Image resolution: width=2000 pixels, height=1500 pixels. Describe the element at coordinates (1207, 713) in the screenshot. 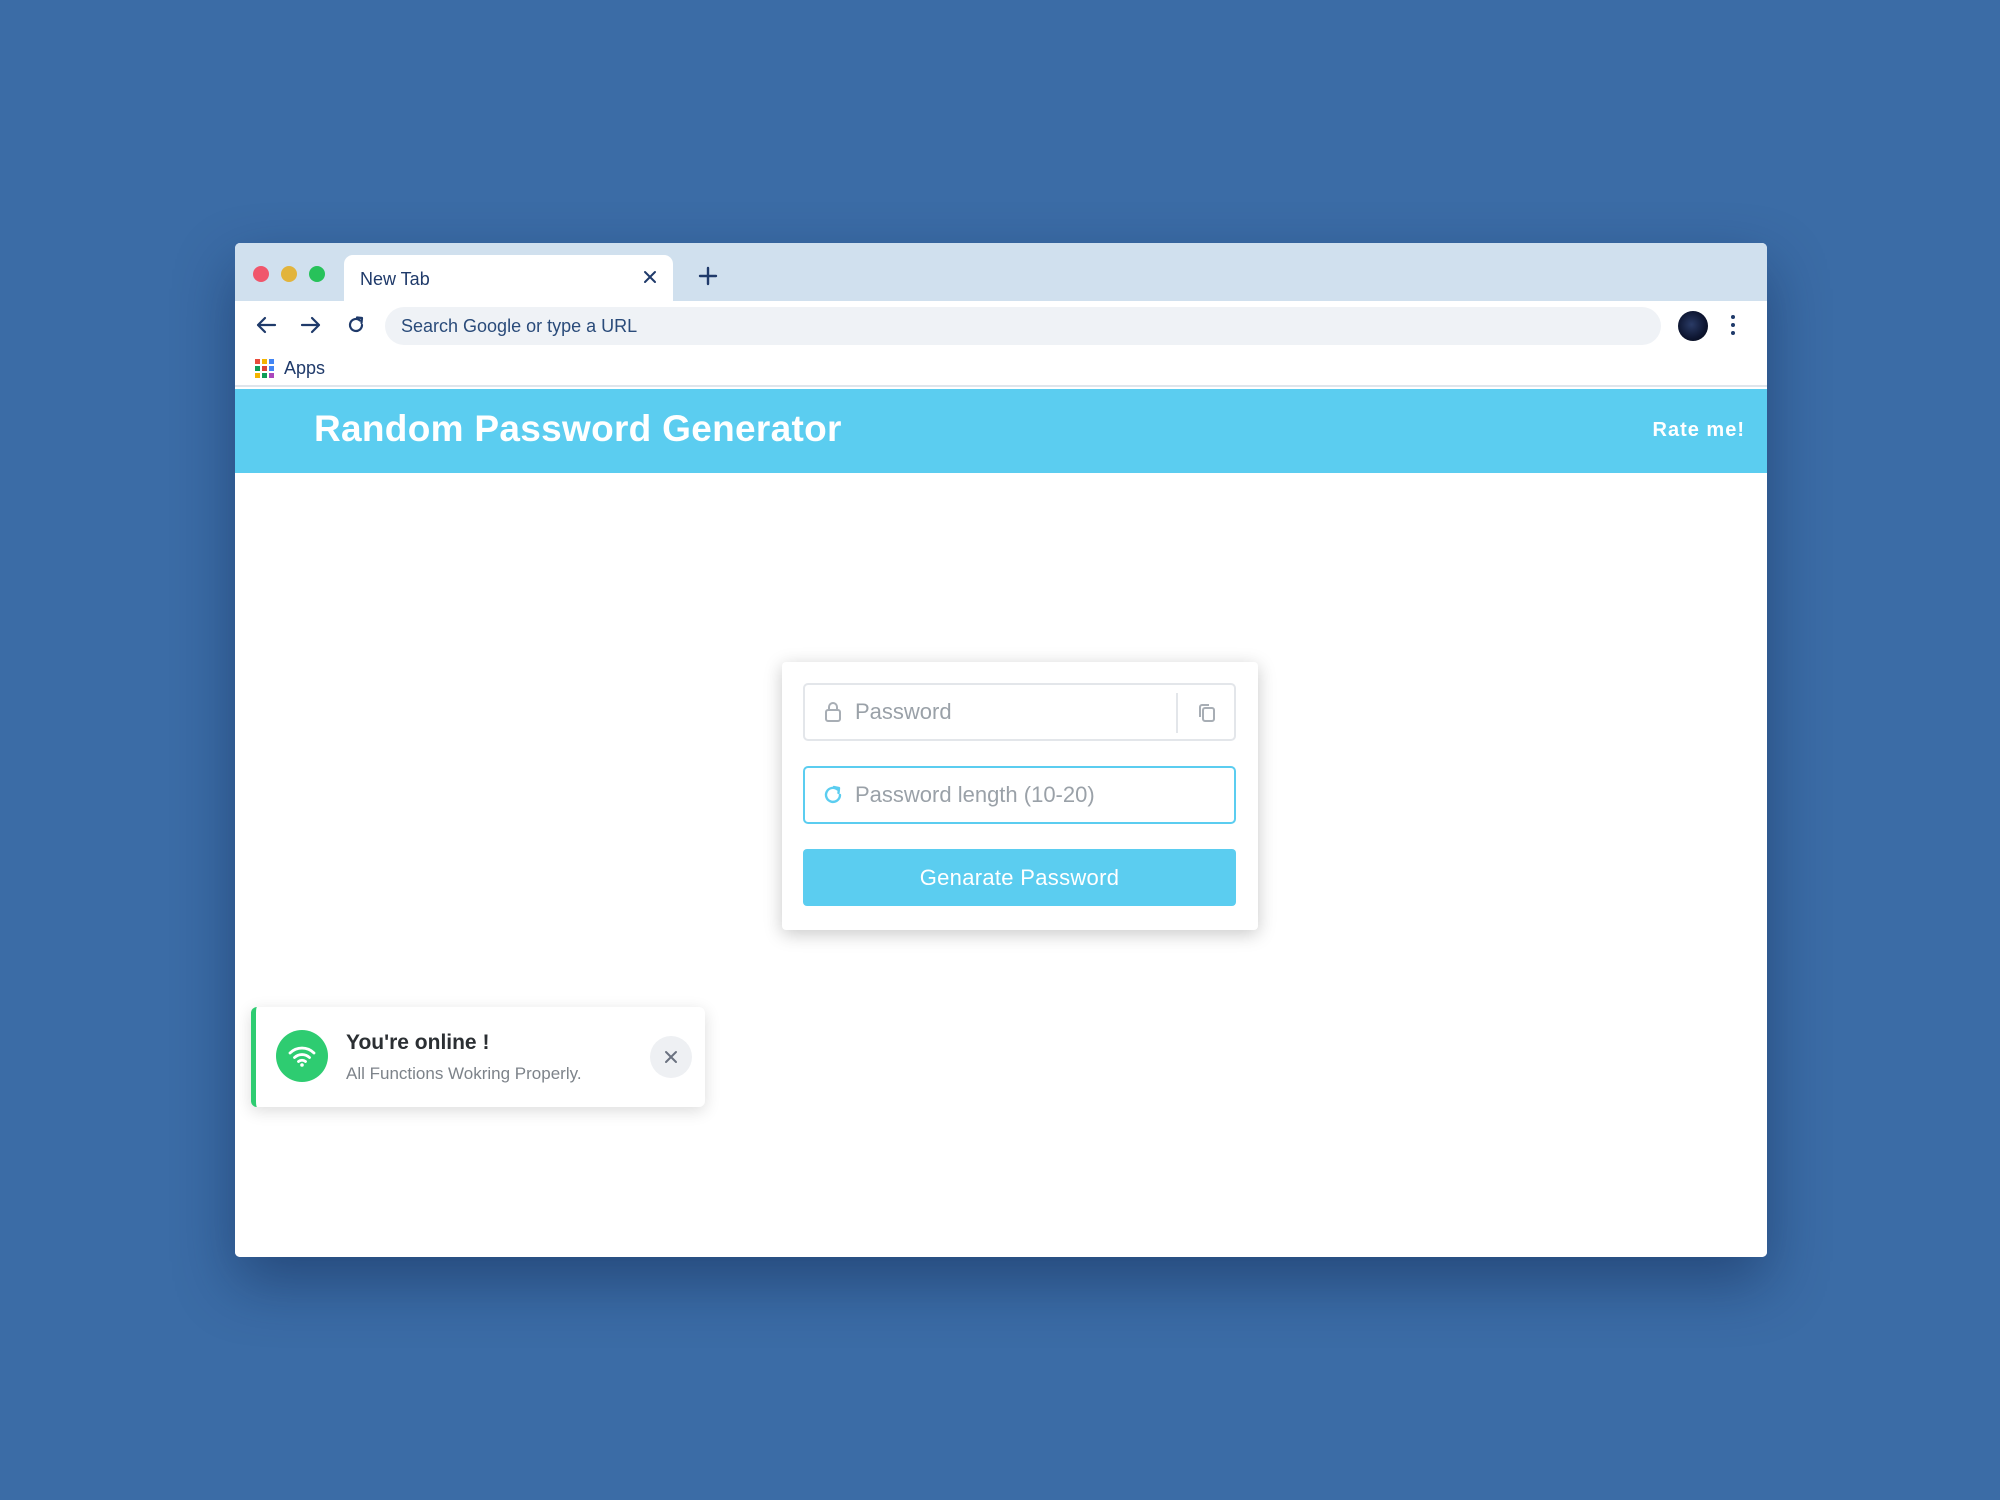

I see `copy-icon` at that location.